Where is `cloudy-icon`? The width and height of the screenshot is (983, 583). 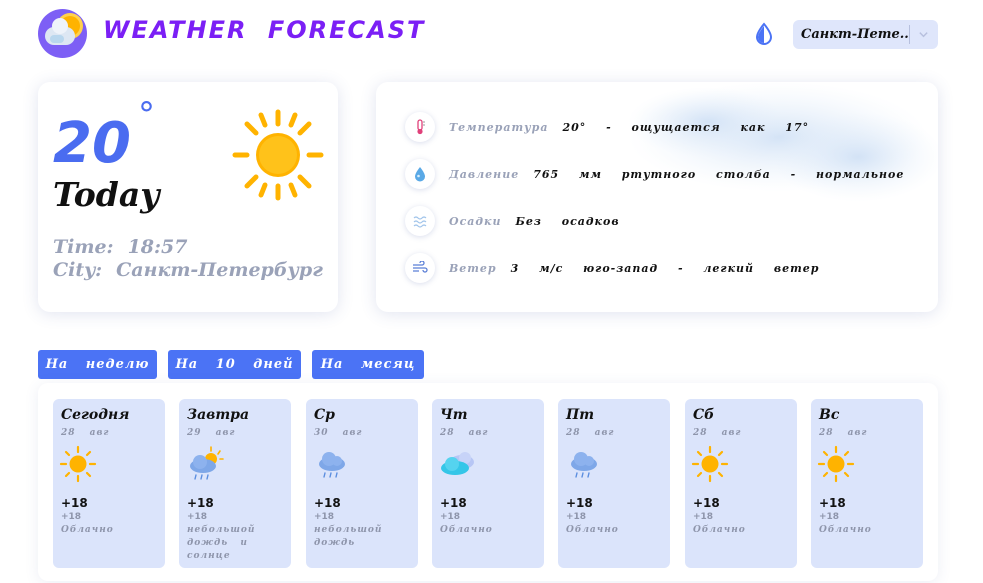
cloudy-icon is located at coordinates (457, 463).